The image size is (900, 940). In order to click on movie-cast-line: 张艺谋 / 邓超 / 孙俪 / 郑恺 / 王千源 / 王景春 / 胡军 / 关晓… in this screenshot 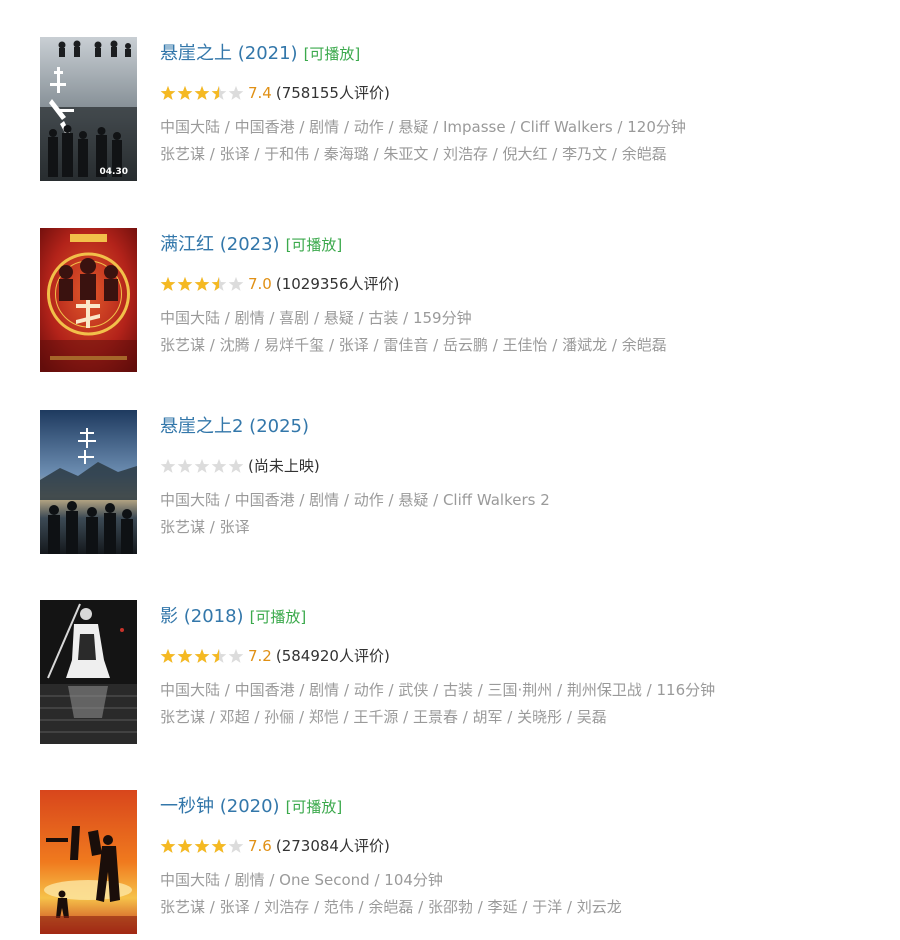, I will do `click(383, 717)`.